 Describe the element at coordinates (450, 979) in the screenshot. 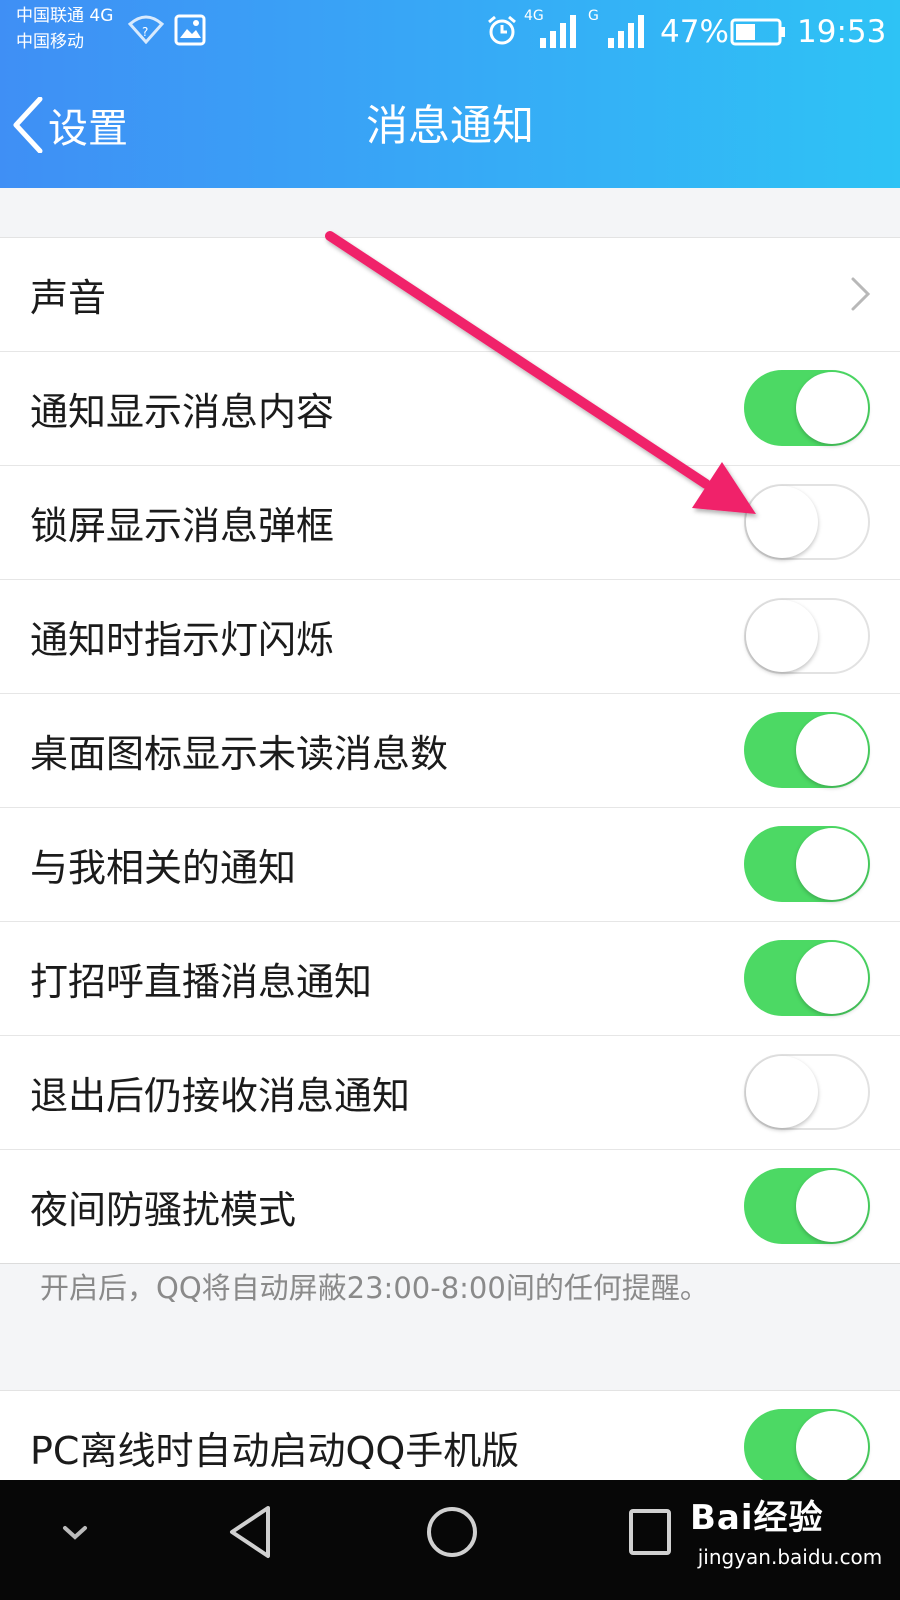

I see `setting-row: 打招呼直播消息通知` at that location.